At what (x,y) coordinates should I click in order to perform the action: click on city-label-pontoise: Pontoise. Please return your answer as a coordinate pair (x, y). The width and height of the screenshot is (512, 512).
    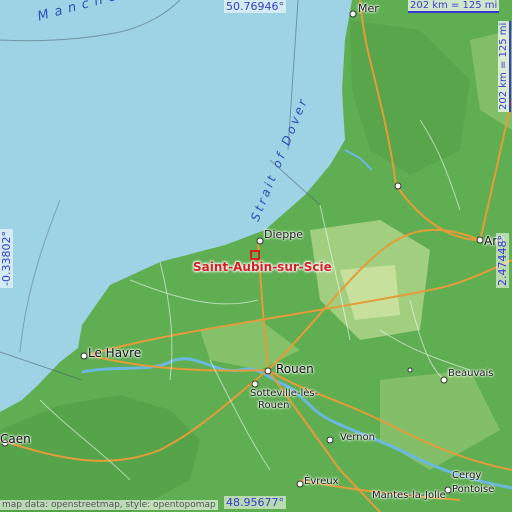
    Looking at the image, I should click on (473, 489).